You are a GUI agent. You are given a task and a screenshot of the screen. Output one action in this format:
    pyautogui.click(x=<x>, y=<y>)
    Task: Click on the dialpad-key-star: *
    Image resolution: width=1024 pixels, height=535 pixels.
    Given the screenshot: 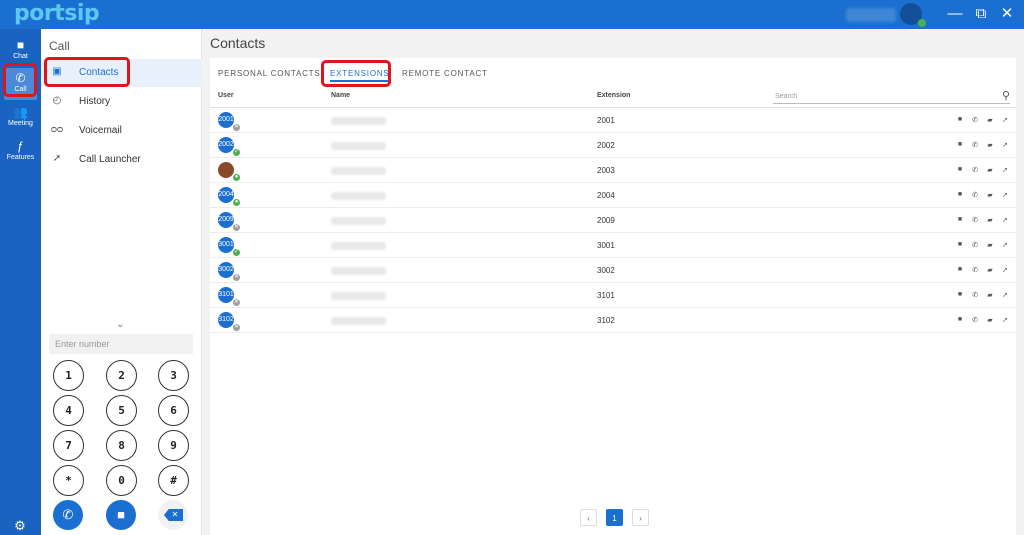 What is the action you would take?
    pyautogui.click(x=68, y=480)
    